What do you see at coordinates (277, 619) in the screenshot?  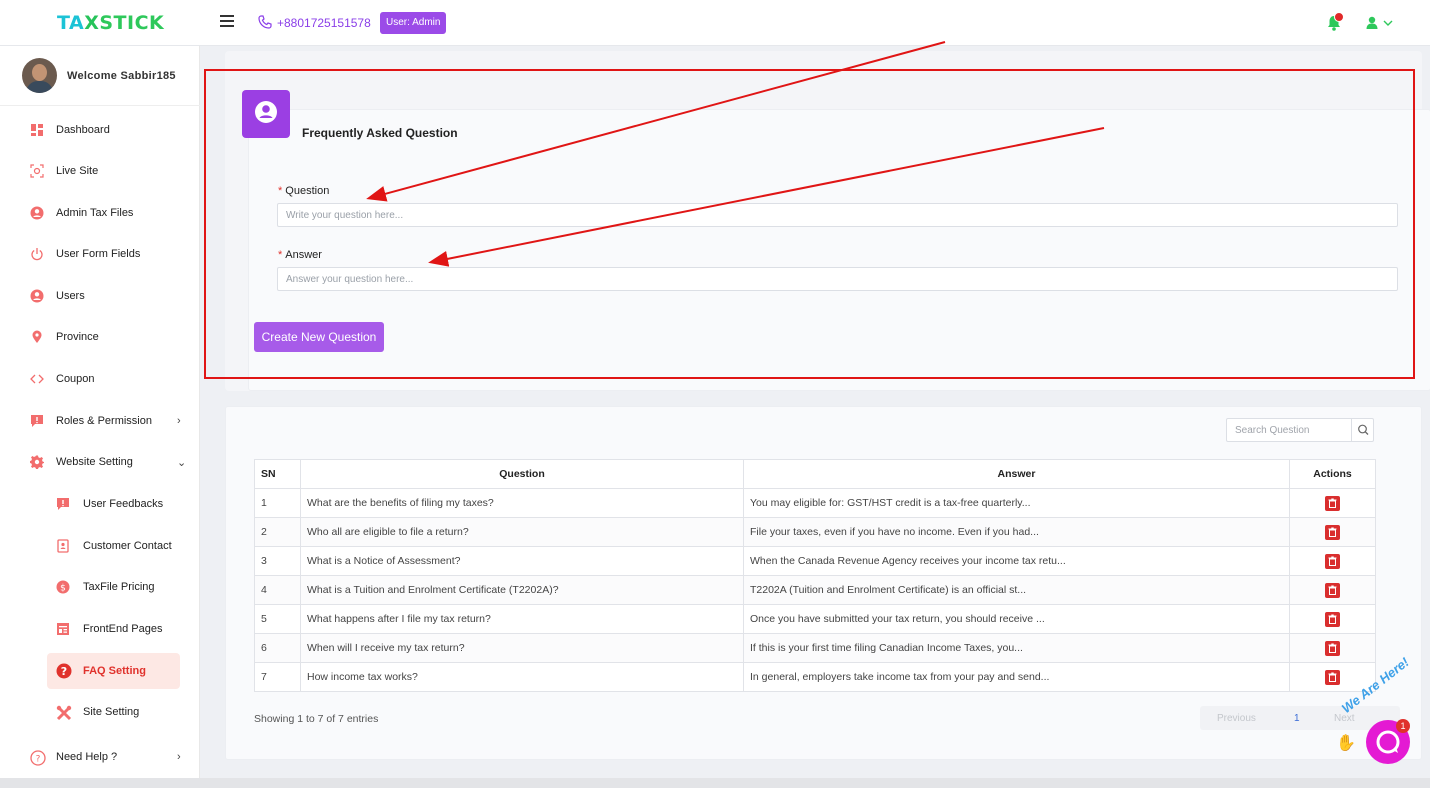 I see `row-sn: 5` at bounding box center [277, 619].